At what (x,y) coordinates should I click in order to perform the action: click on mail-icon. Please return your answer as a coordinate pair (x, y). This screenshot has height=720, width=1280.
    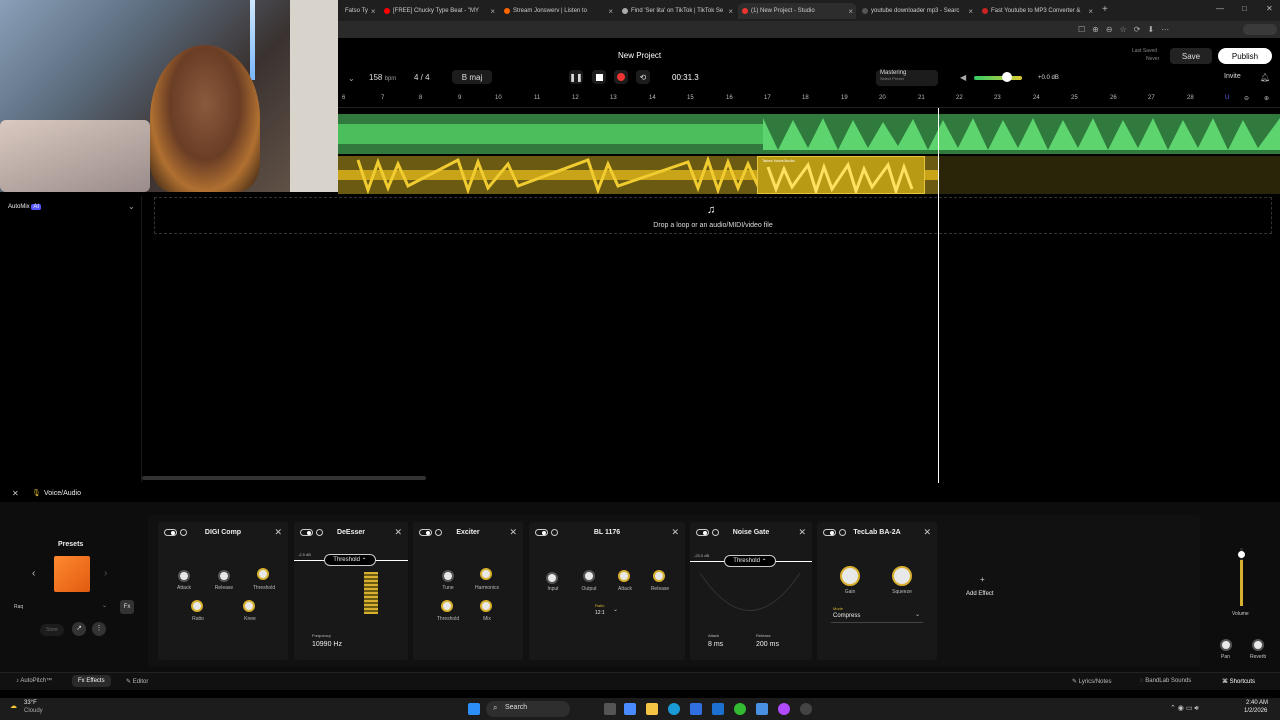
    Looking at the image, I should click on (718, 709).